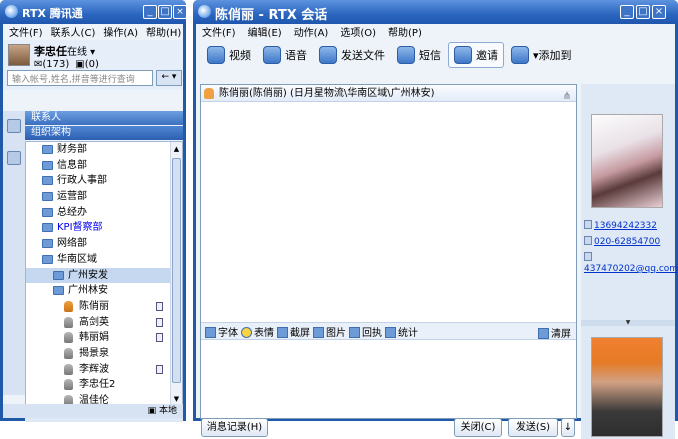 This screenshot has height=439, width=678. What do you see at coordinates (659, 12) in the screenshot?
I see `chat-close-button: ×` at bounding box center [659, 12].